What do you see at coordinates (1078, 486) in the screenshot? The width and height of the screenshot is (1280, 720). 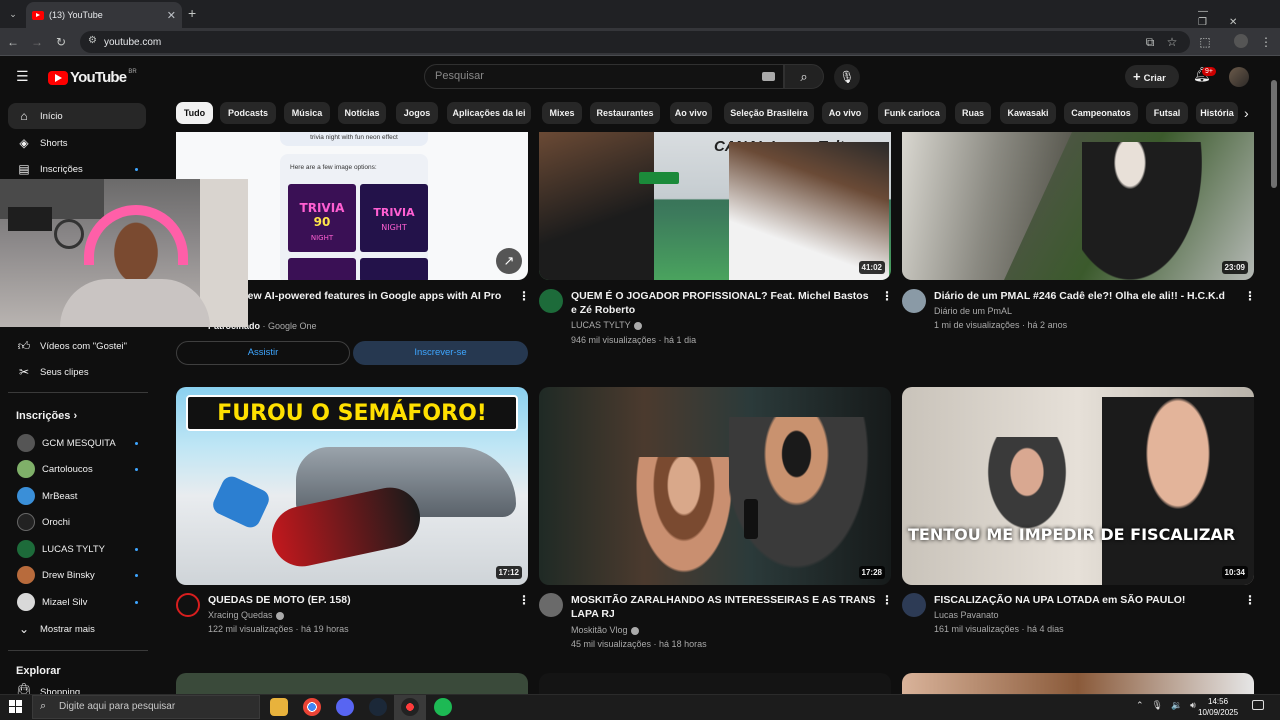 I see `video-thumbnail: TENTOU ME IMPEDIR DE FISCALIZAR 10:34` at bounding box center [1078, 486].